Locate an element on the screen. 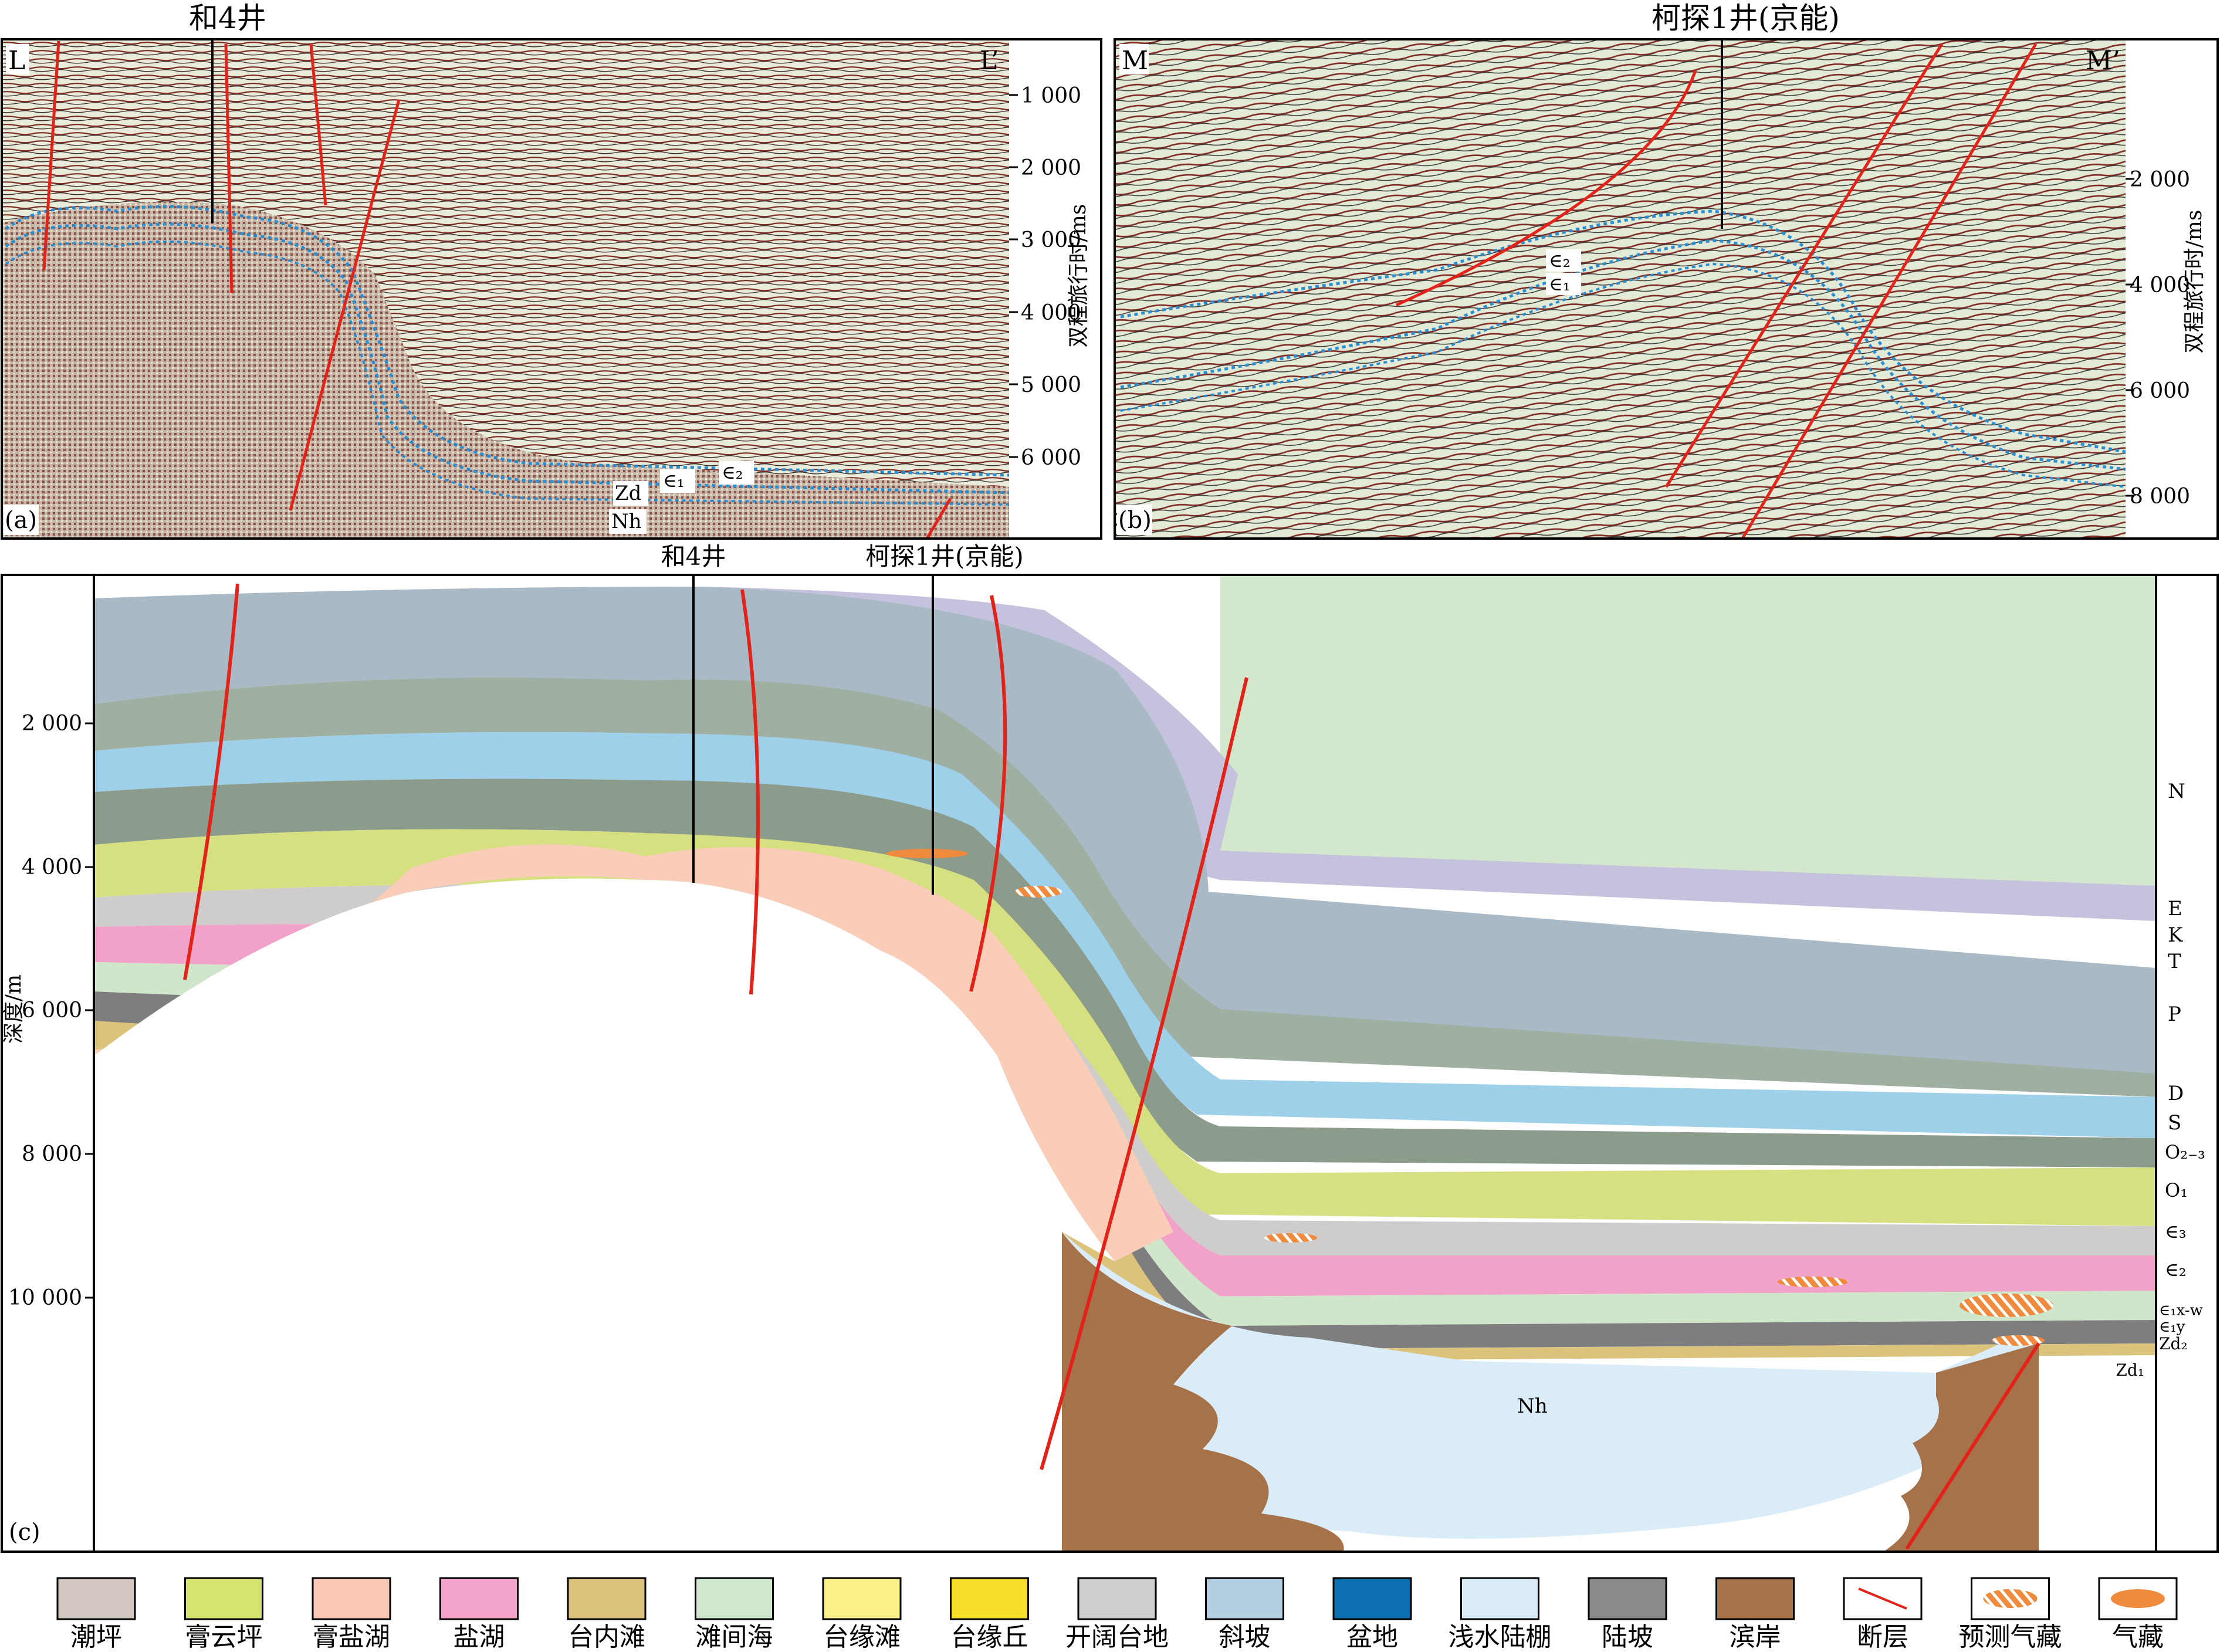  strata-label-zd2: Zd₂ is located at coordinates (2173, 1343).